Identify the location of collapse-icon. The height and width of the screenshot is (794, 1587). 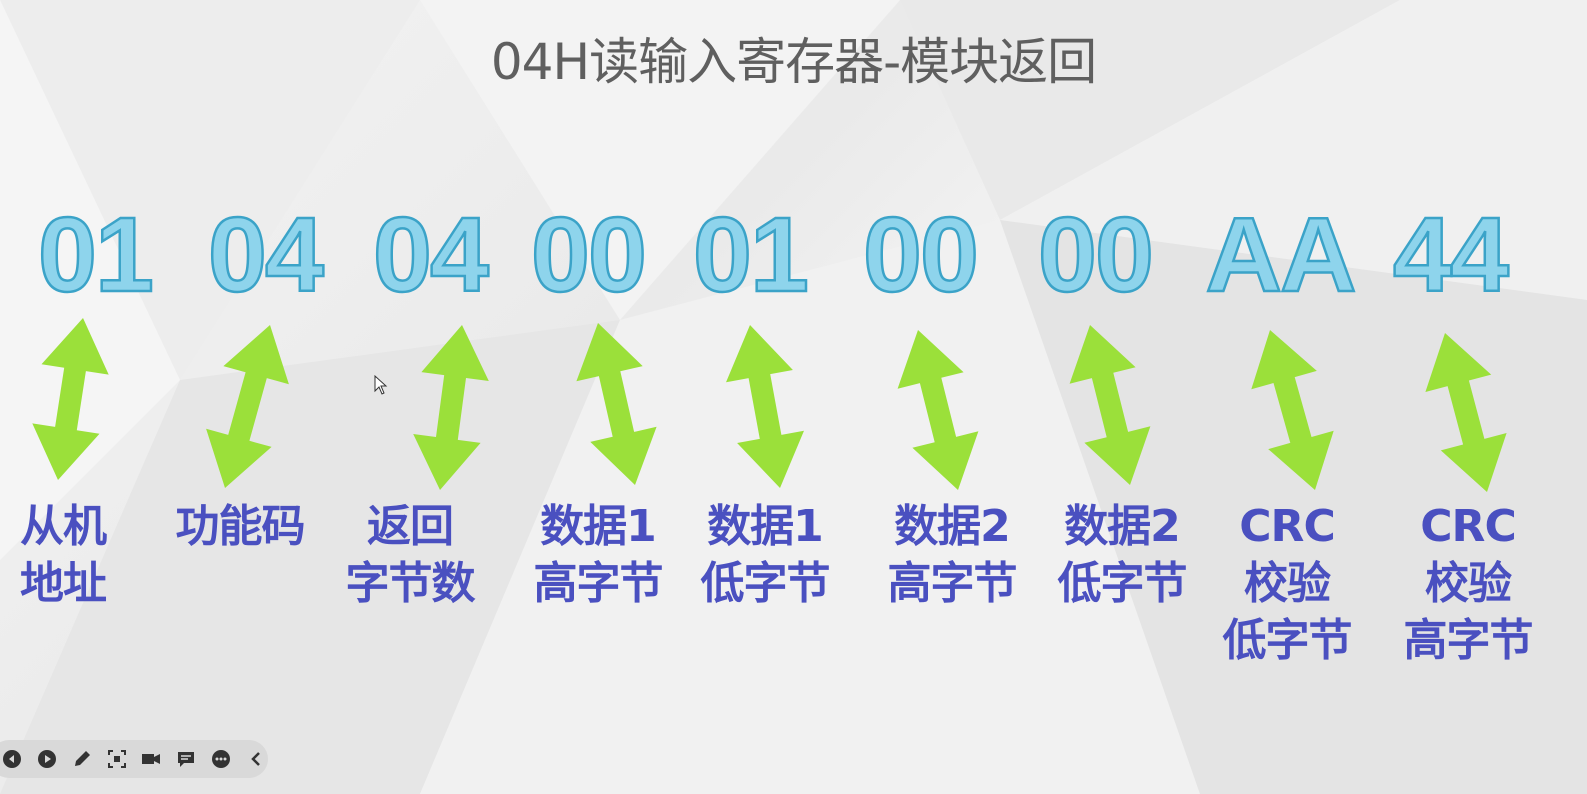
(255, 759).